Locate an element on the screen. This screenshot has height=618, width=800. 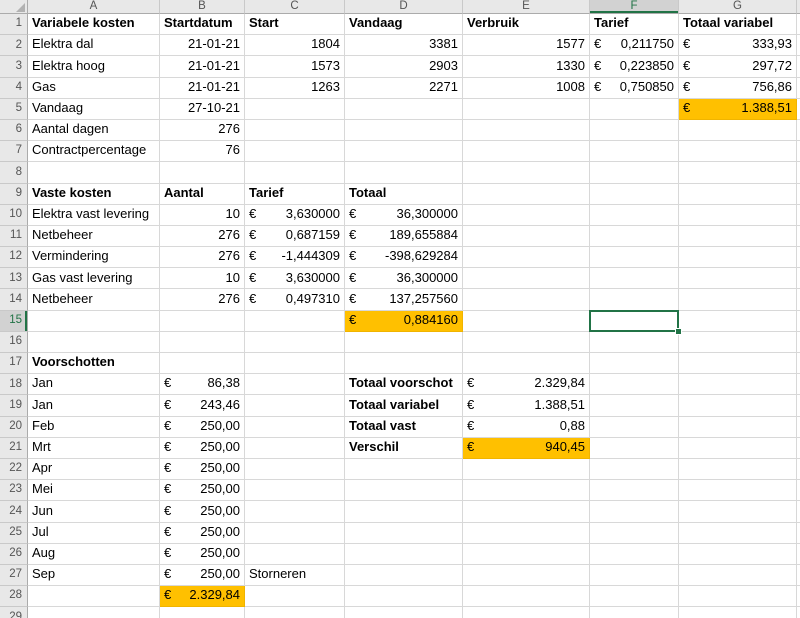
cell-G14 is located at coordinates (738, 300).